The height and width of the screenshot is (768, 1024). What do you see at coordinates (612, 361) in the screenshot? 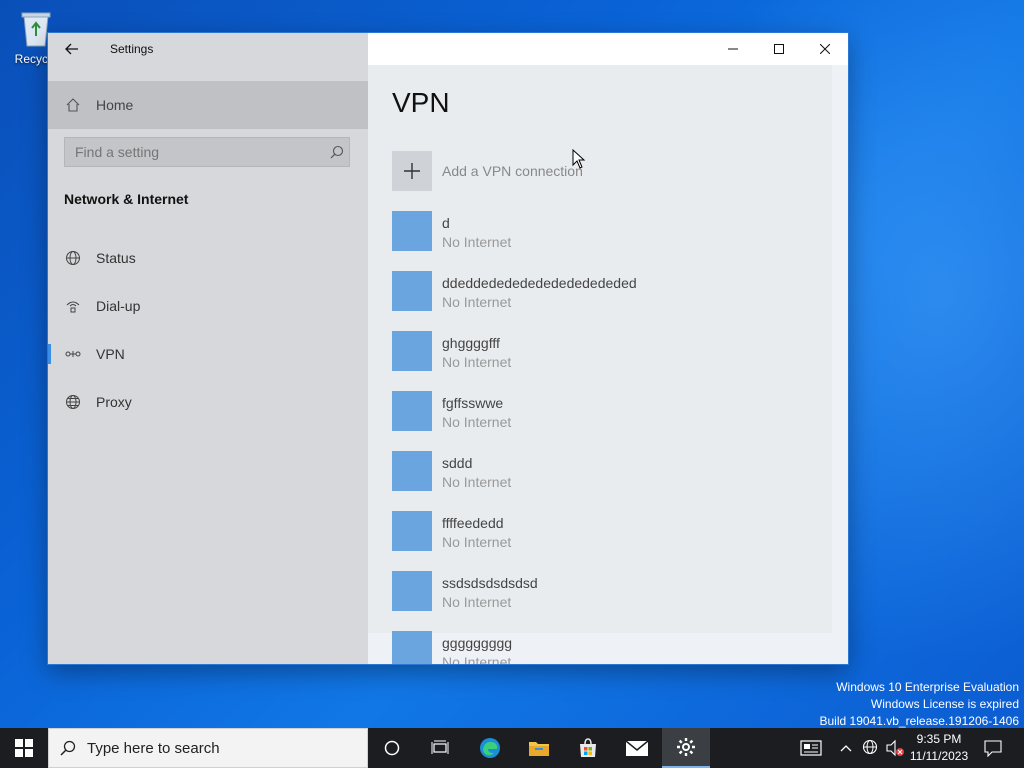
I see `vpn-connection-item: ghggggfff No Internet` at bounding box center [612, 361].